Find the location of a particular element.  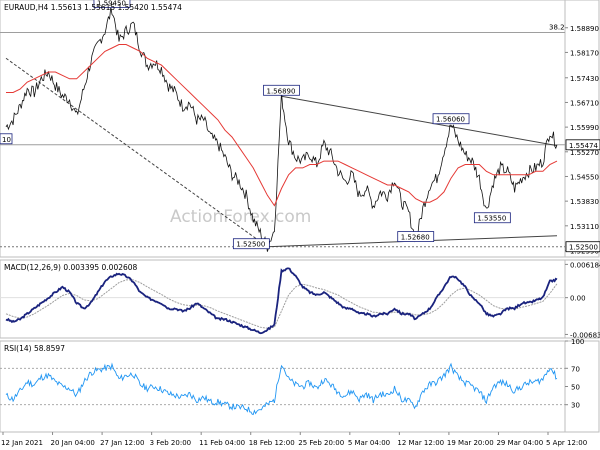

x-tick-label: 18 Feb 12:00 is located at coordinates (272, 443).